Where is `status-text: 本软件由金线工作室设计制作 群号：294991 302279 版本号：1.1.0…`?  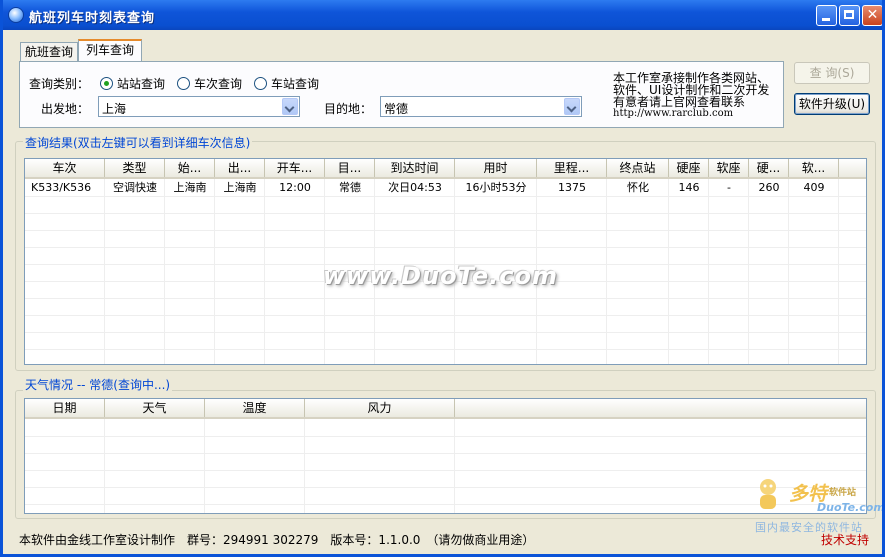 status-text: 本软件由金线工作室设计制作 群号：294991 302279 版本号：1.1.0… is located at coordinates (277, 540).